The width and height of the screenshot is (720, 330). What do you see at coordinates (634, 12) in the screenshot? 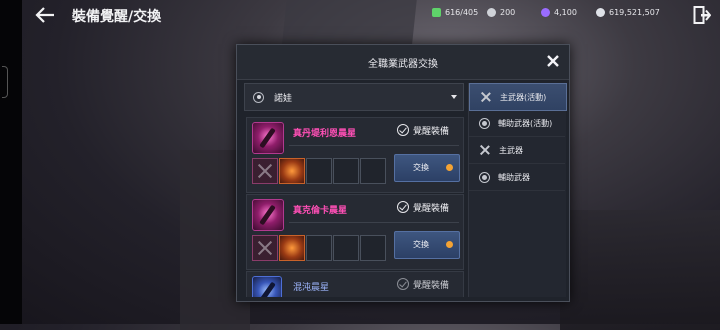
I see `currency-gold-value: 619,521,507` at bounding box center [634, 12].